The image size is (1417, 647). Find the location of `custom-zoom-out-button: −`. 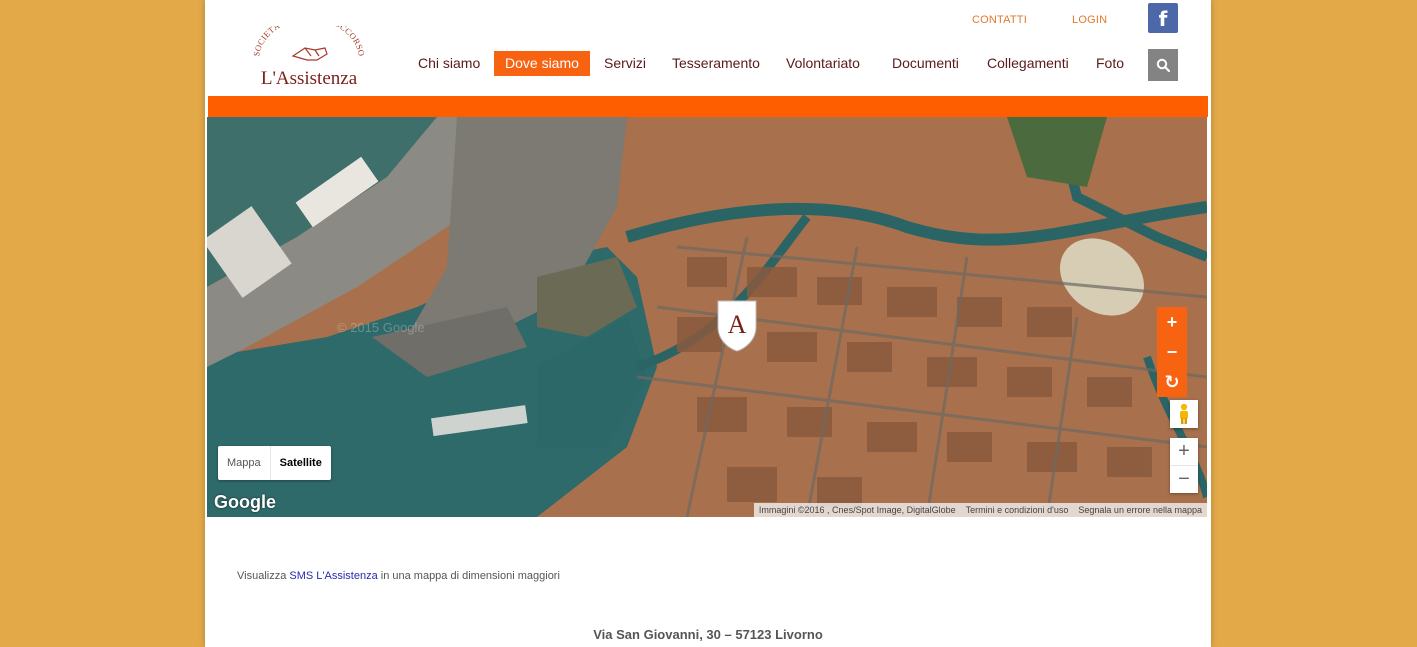

custom-zoom-out-button: − is located at coordinates (1172, 352).